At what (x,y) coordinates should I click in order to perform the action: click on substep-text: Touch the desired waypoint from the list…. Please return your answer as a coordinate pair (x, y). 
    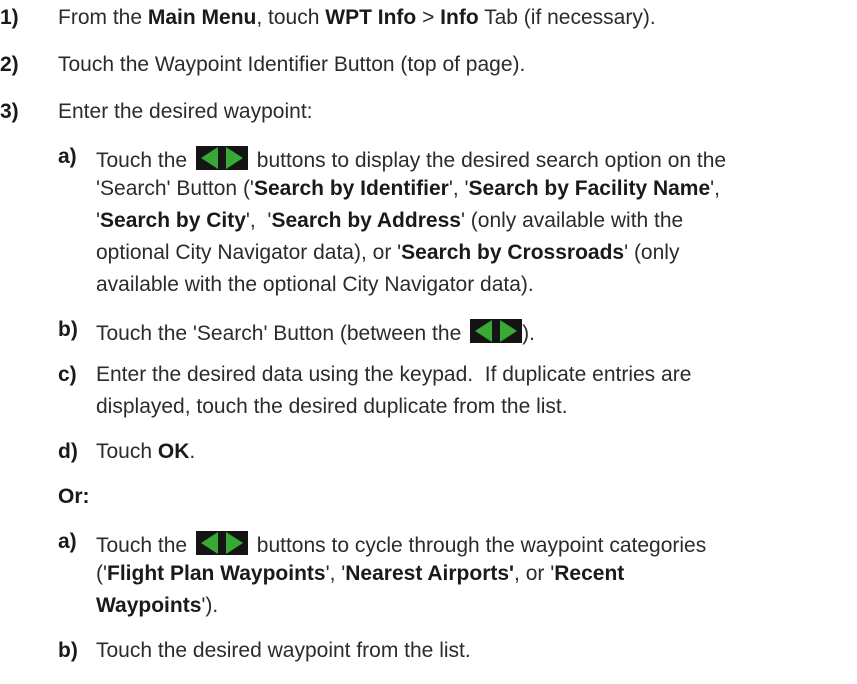
    Looking at the image, I should click on (283, 650).